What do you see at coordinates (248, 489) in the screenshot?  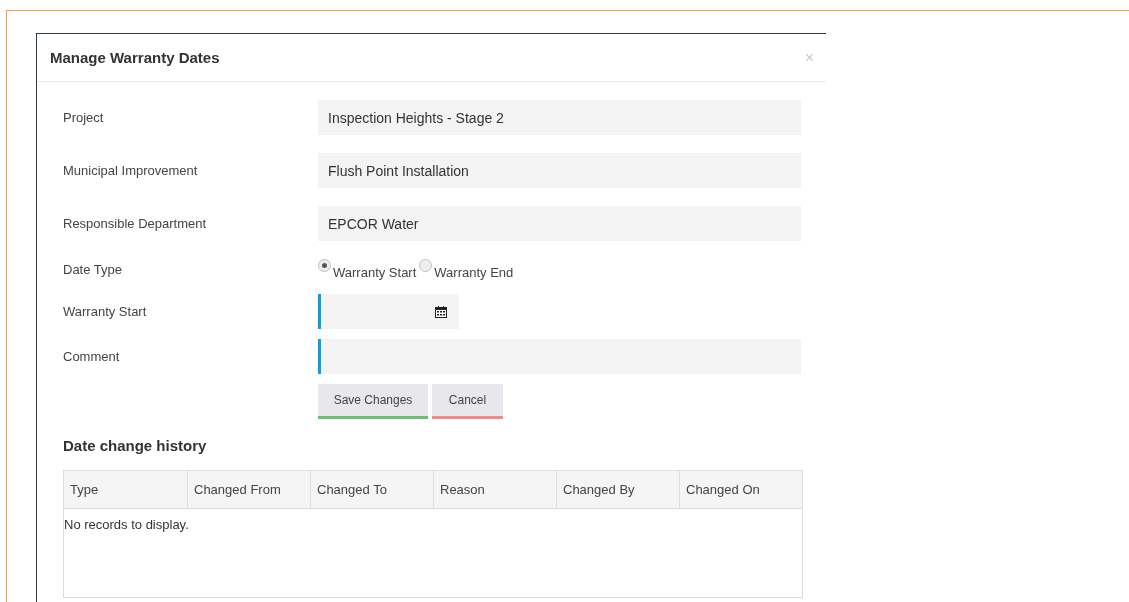 I see `column-header: Changed From` at bounding box center [248, 489].